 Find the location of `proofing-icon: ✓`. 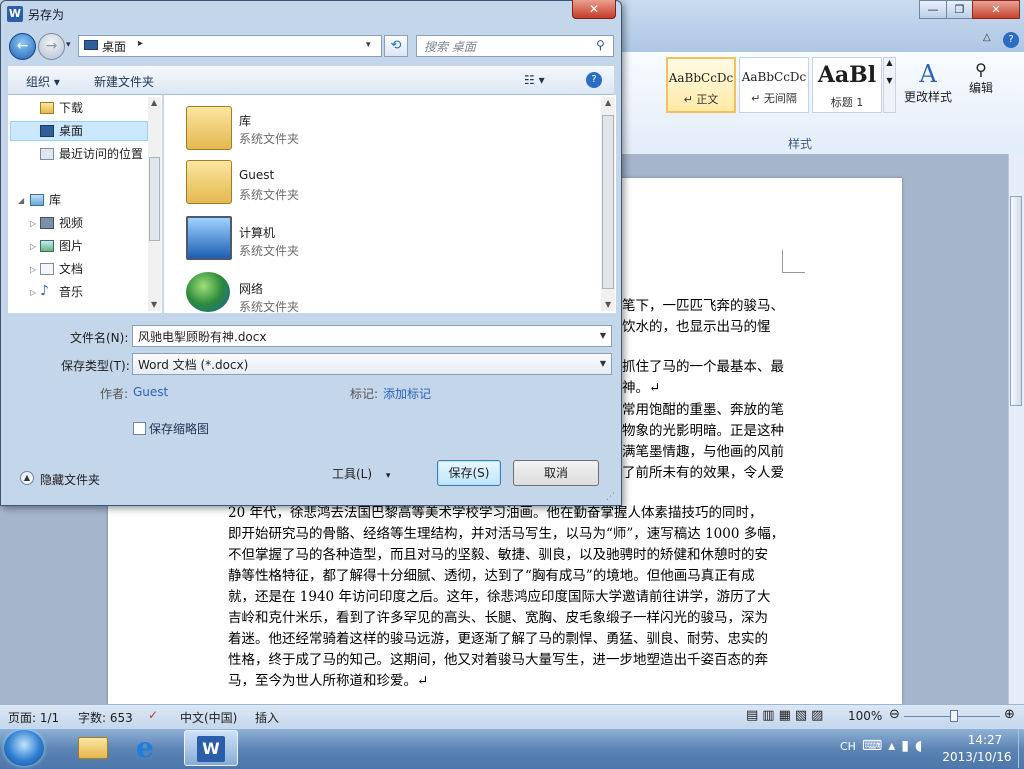

proofing-icon: ✓ is located at coordinates (153, 715).